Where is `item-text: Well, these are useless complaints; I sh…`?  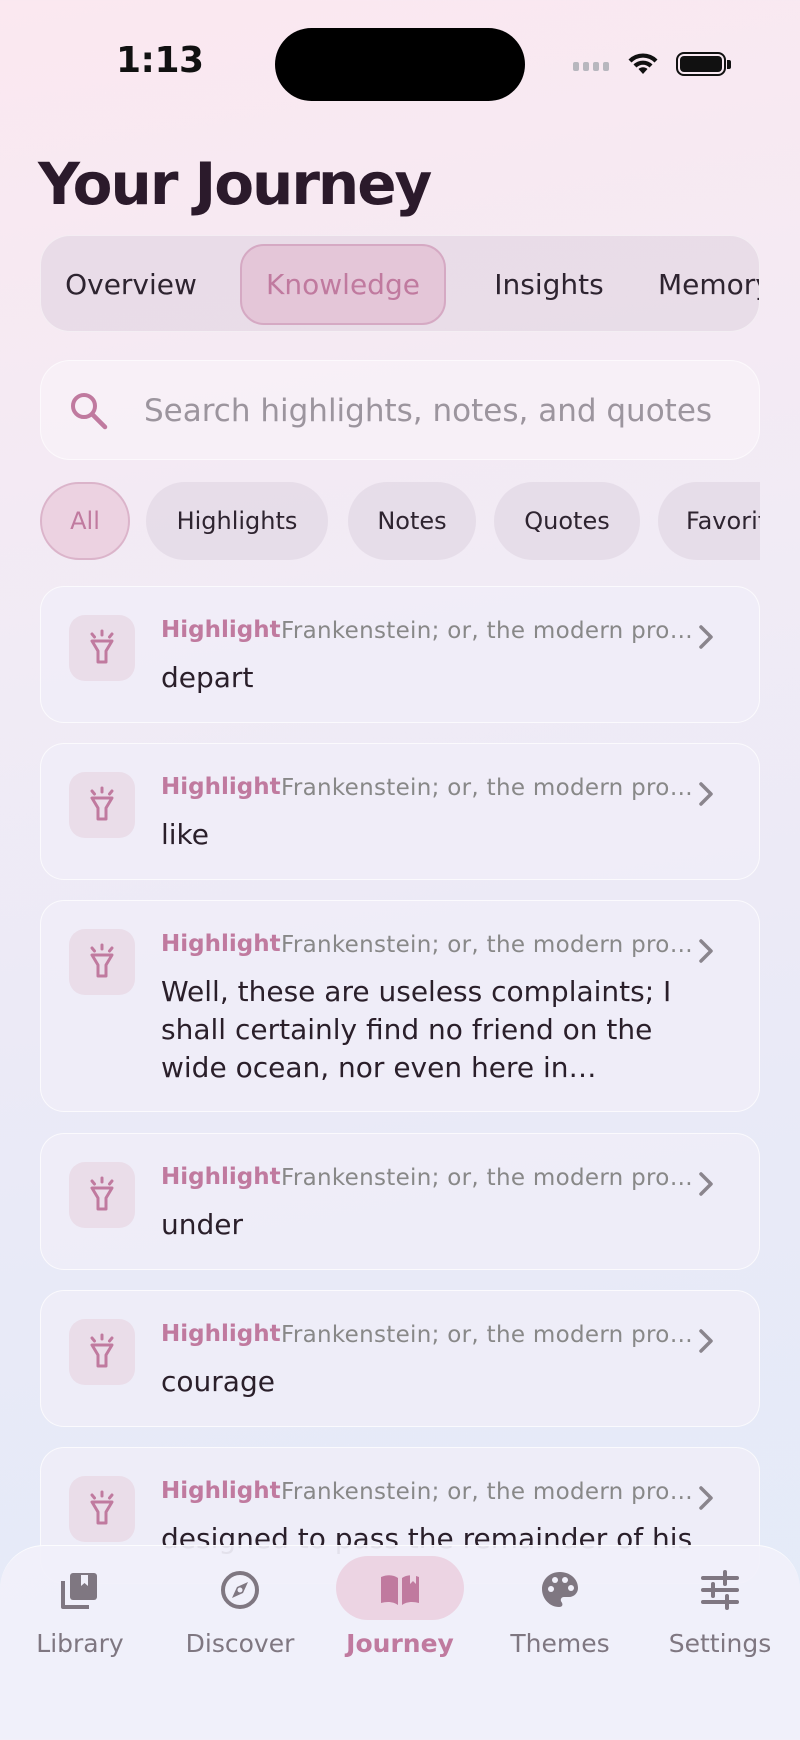 item-text: Well, these are useless complaints; I sh… is located at coordinates (416, 1029).